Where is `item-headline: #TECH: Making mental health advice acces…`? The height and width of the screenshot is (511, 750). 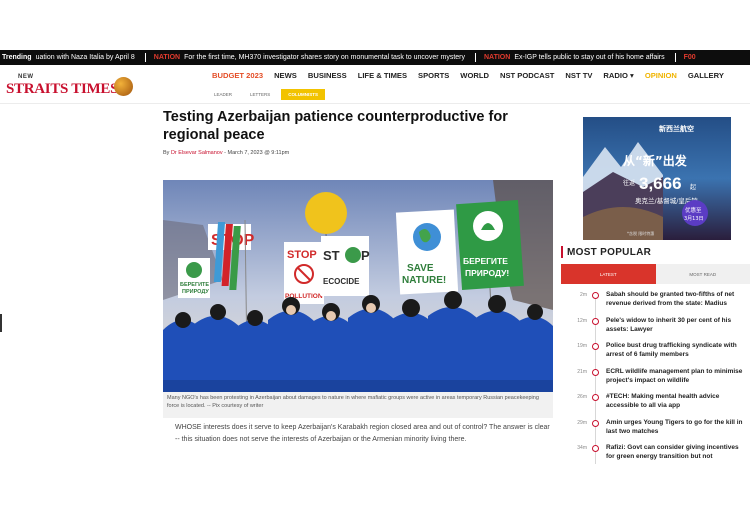 item-headline: #TECH: Making mental health advice acces… is located at coordinates (677, 401).